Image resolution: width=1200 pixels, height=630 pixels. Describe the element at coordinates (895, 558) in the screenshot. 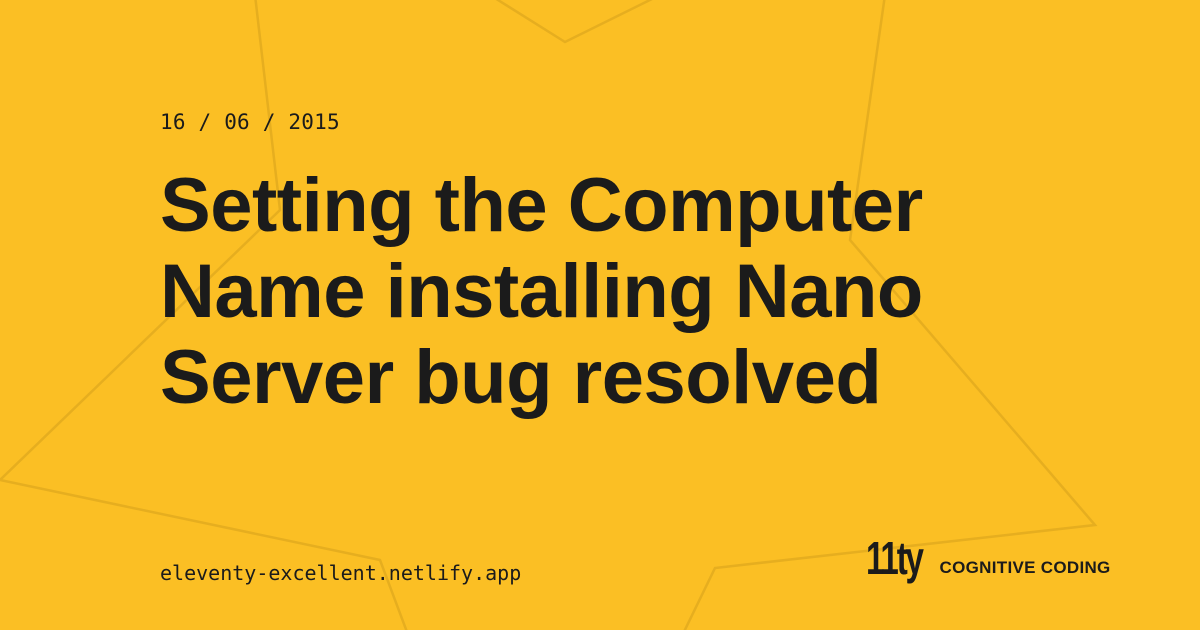

I see `eleventy-logo-icon: 11ty` at that location.